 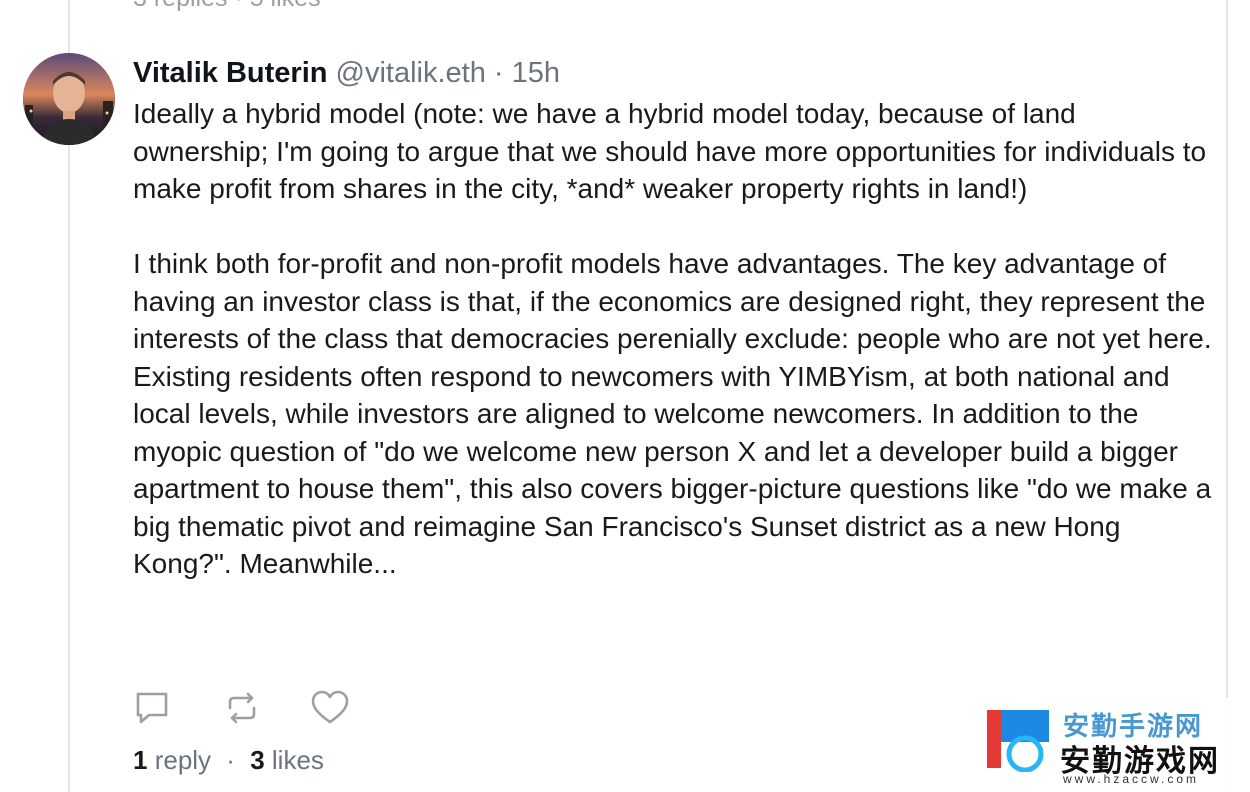 I want to click on repost-icon, so click(x=242, y=708).